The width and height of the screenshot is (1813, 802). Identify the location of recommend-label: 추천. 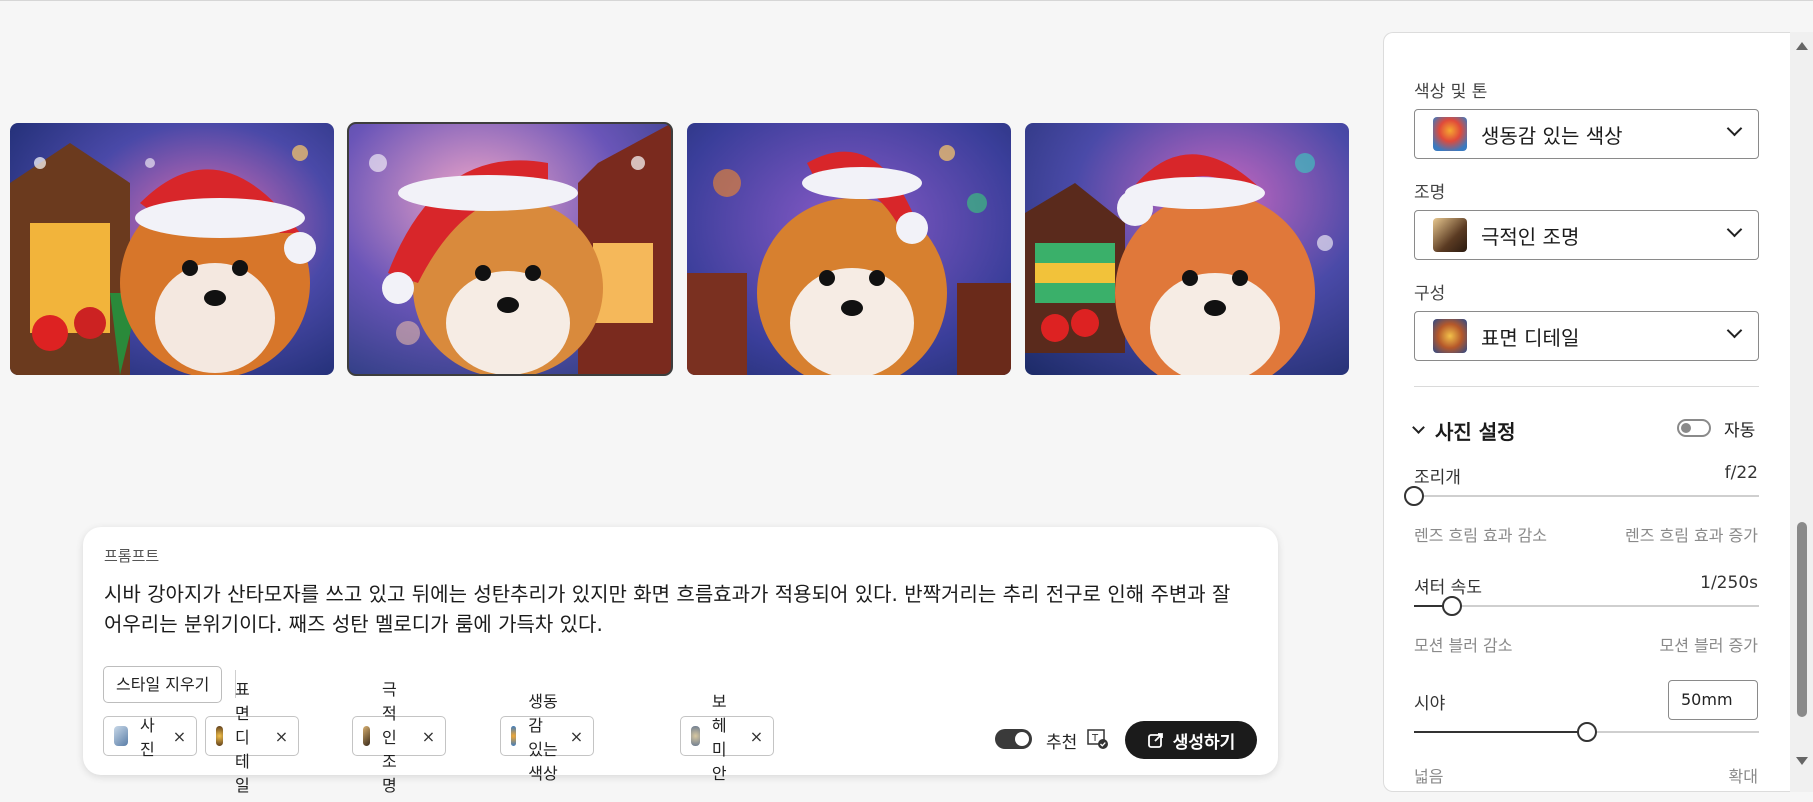
(1062, 743).